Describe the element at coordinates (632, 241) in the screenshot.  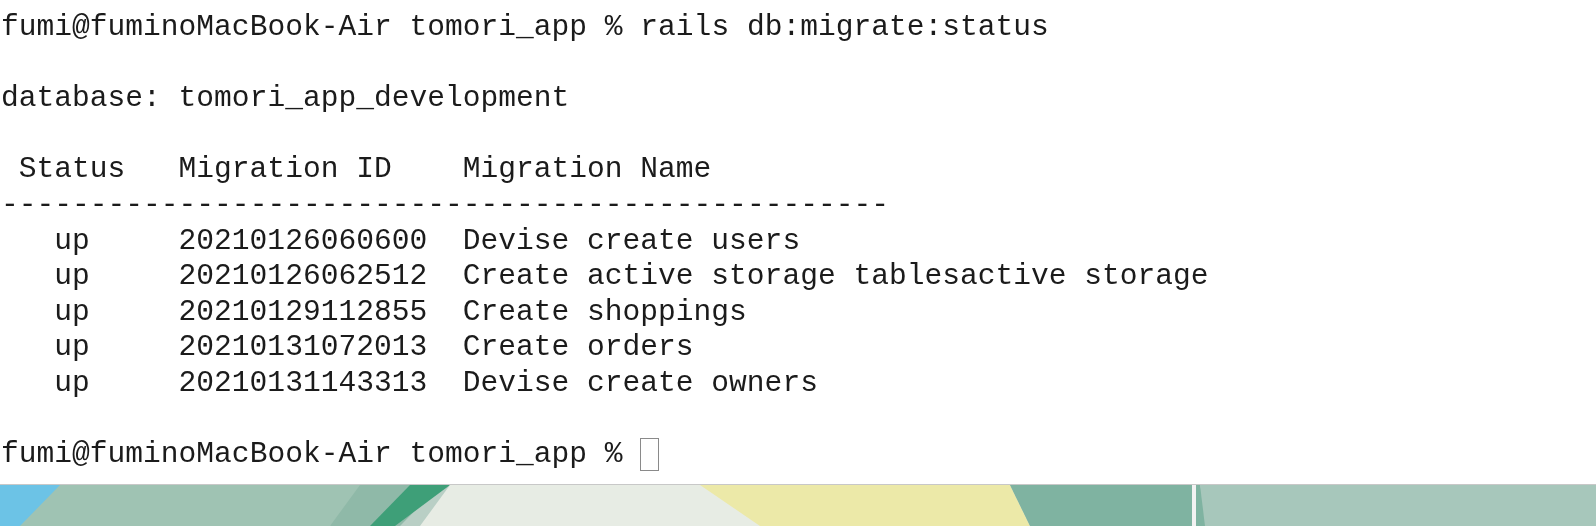
I see `migration-name-cell-text: Devise create users` at that location.